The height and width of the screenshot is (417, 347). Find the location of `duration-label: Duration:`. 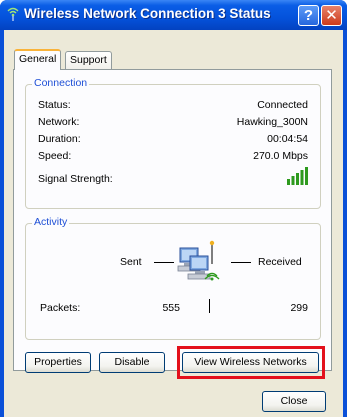

duration-label: Duration: is located at coordinates (59, 139).